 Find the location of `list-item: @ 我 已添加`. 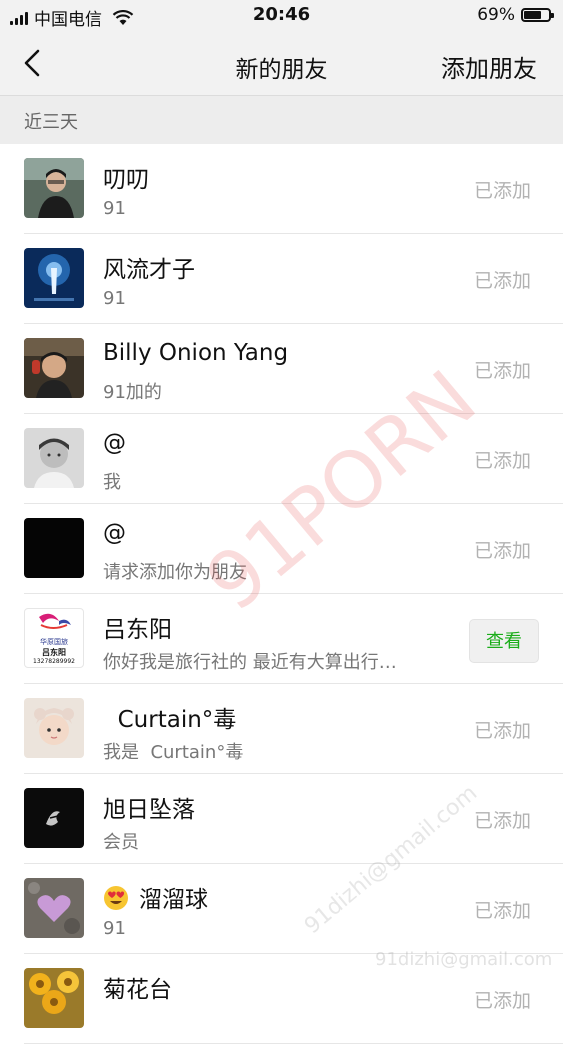

list-item: @ 我 已添加 is located at coordinates (281, 459).